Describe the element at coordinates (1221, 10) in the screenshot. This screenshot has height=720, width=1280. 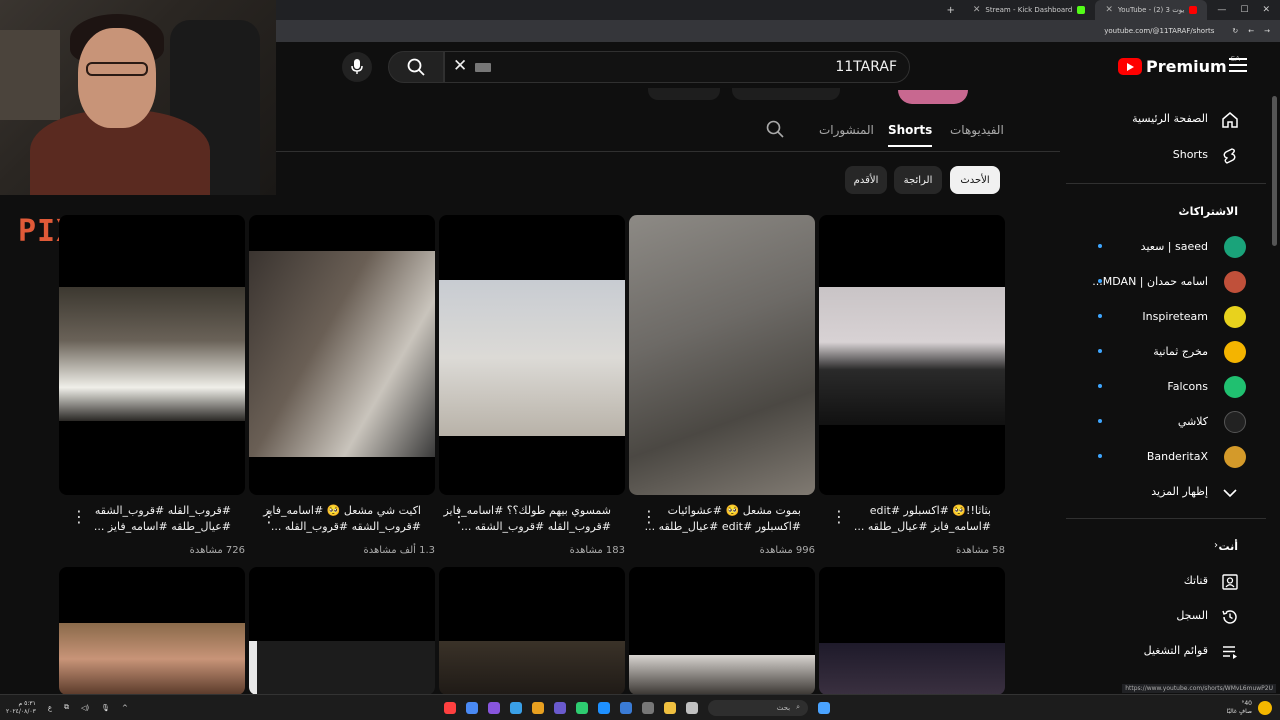
I see `minimize-icon: —` at that location.